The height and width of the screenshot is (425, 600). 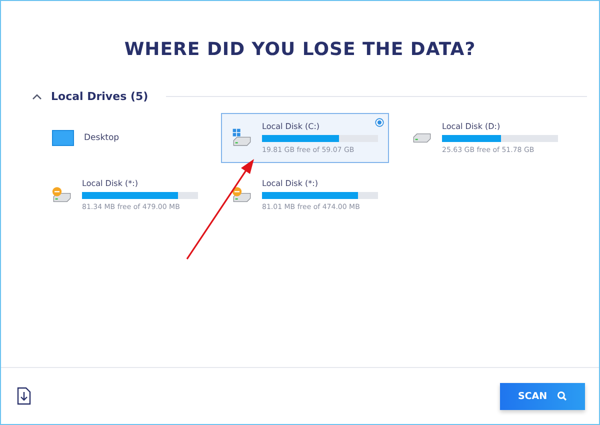 What do you see at coordinates (24, 396) in the screenshot?
I see `export-file-icon` at bounding box center [24, 396].